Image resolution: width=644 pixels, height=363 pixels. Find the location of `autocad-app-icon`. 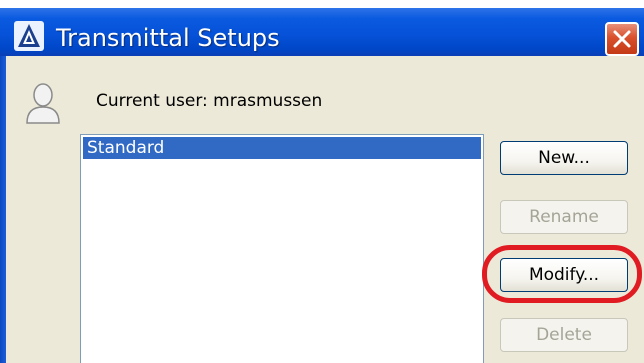

autocad-app-icon is located at coordinates (29, 36).